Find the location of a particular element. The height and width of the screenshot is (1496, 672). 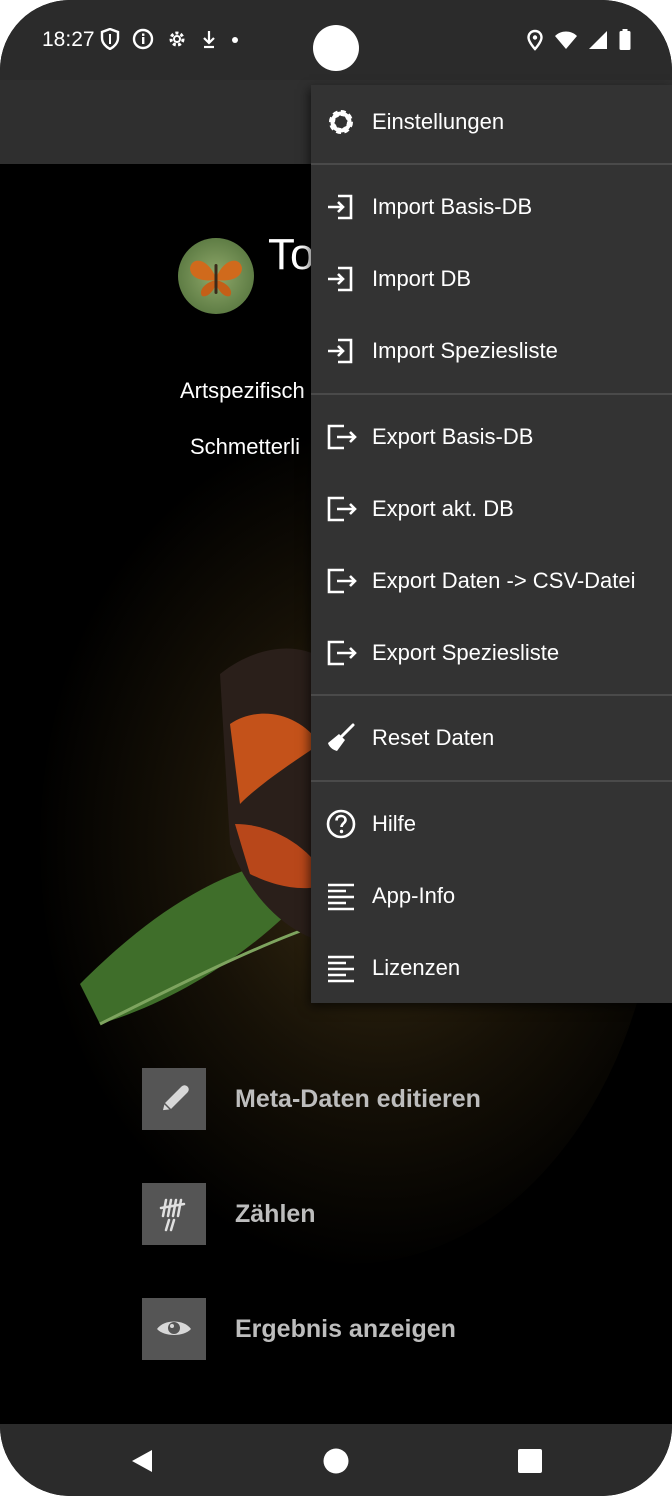

wifi-icon is located at coordinates (566, 40).